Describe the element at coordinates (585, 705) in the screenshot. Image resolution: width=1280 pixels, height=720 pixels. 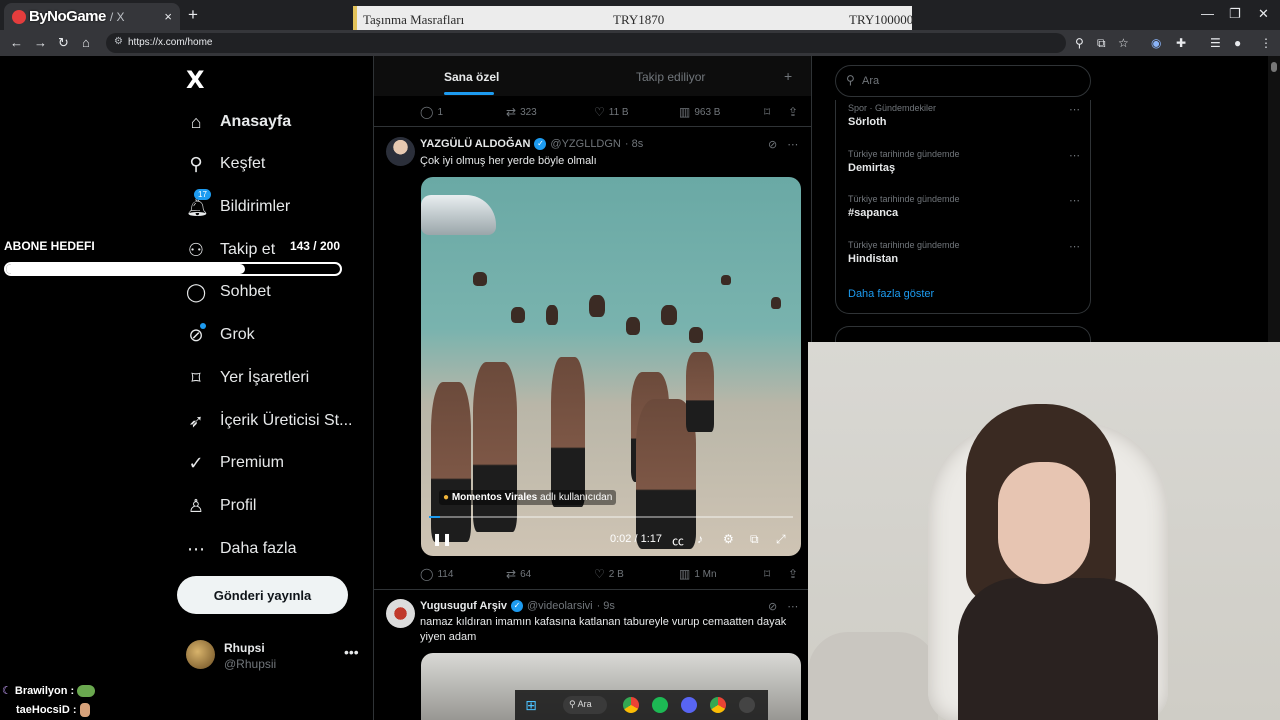
I see `taskbar-search: ⚲ Ara` at that location.